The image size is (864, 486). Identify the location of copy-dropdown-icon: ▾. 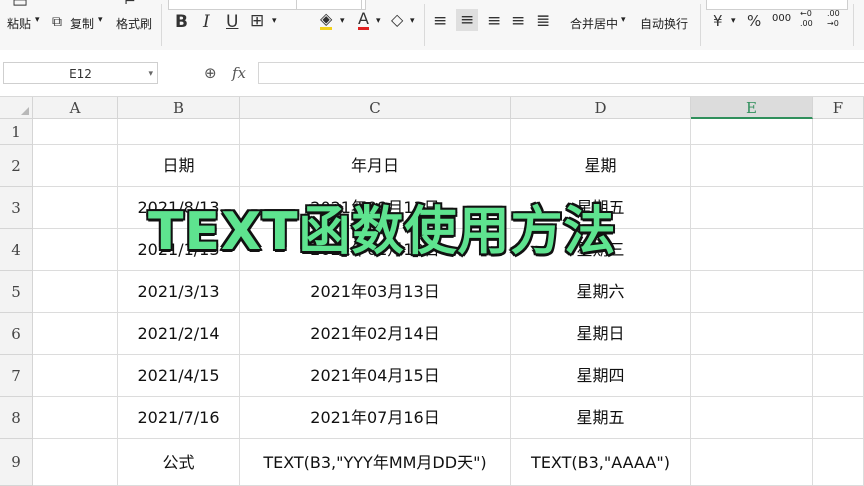
(100, 20).